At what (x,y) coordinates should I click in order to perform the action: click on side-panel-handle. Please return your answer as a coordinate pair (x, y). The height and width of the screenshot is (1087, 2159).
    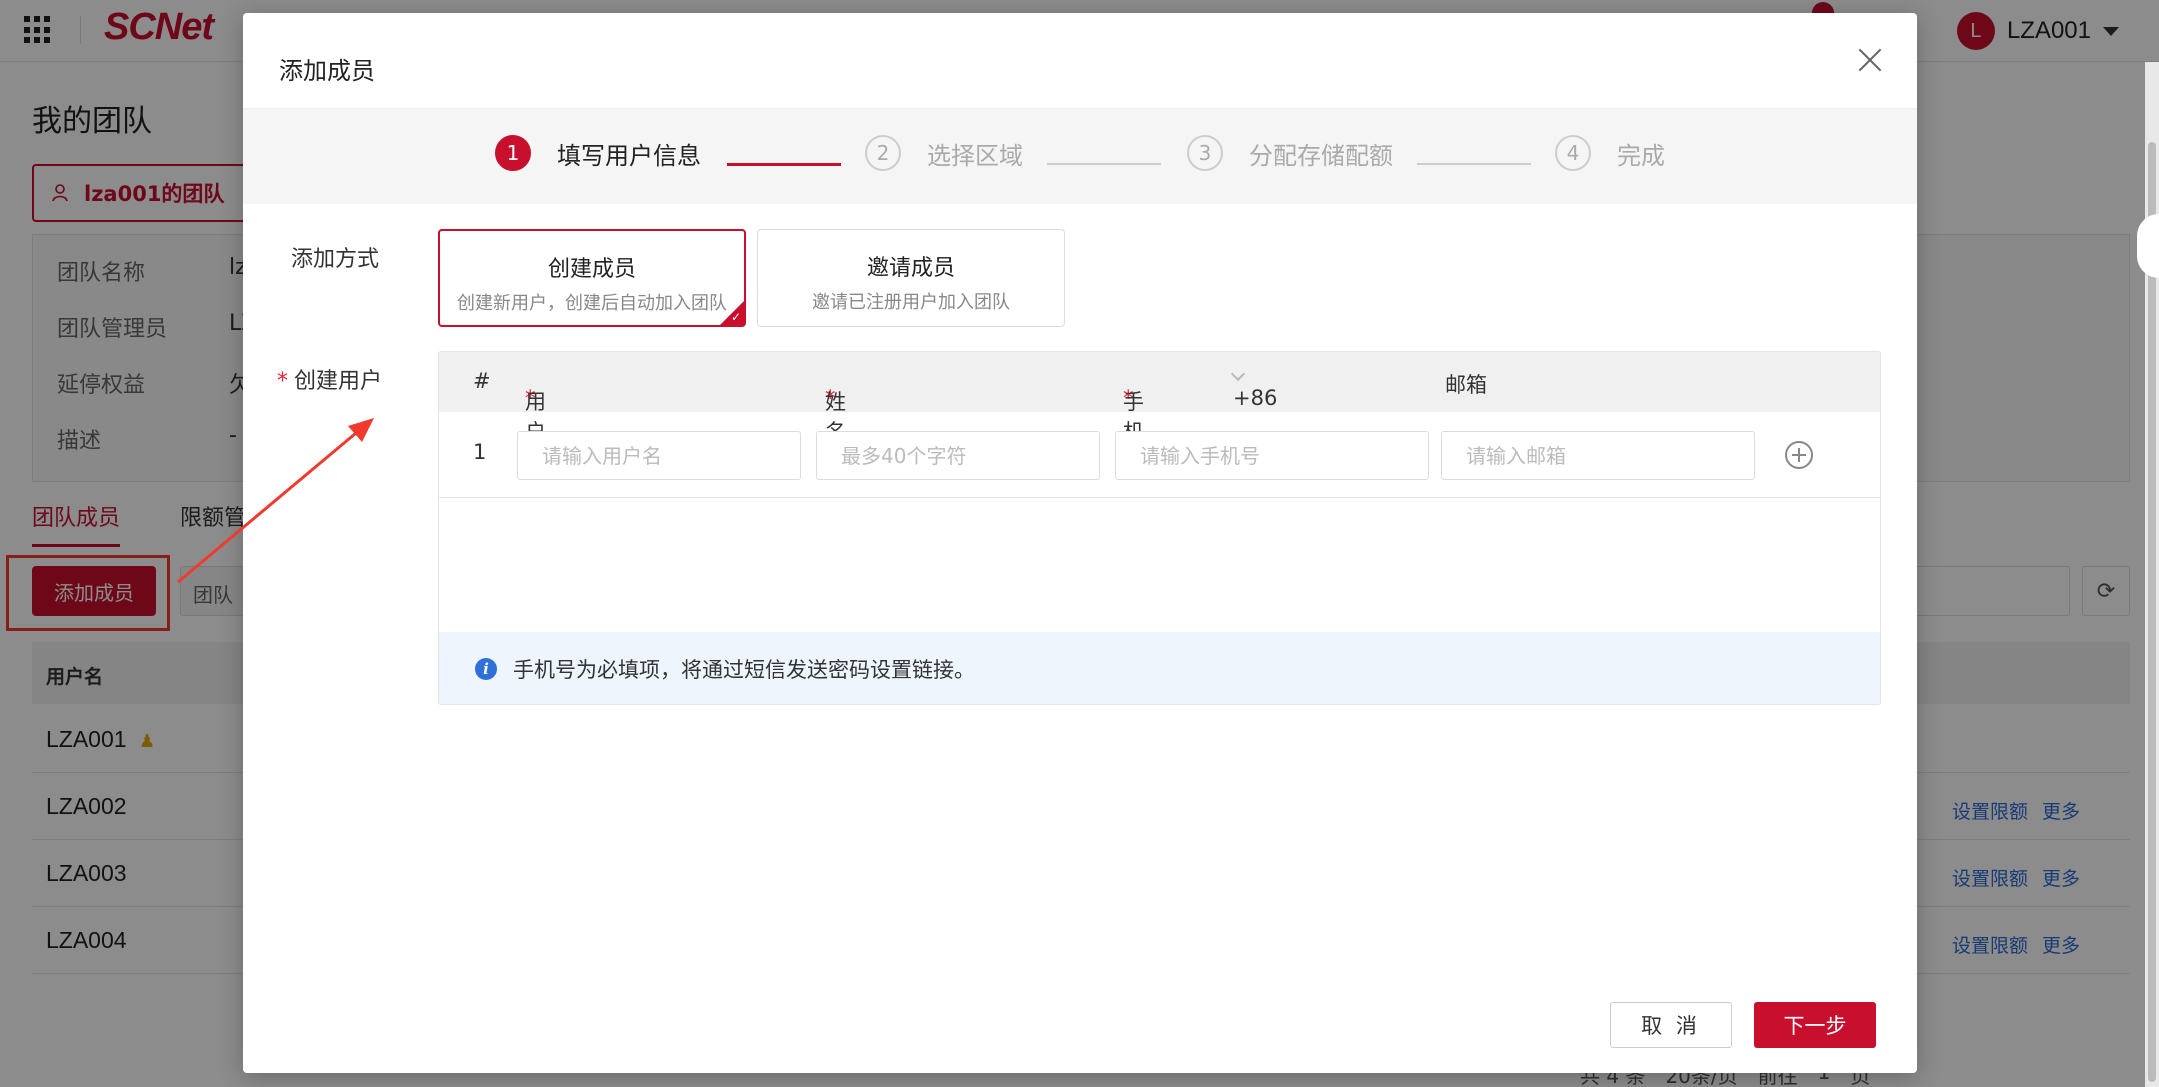
    Looking at the image, I should click on (2148, 246).